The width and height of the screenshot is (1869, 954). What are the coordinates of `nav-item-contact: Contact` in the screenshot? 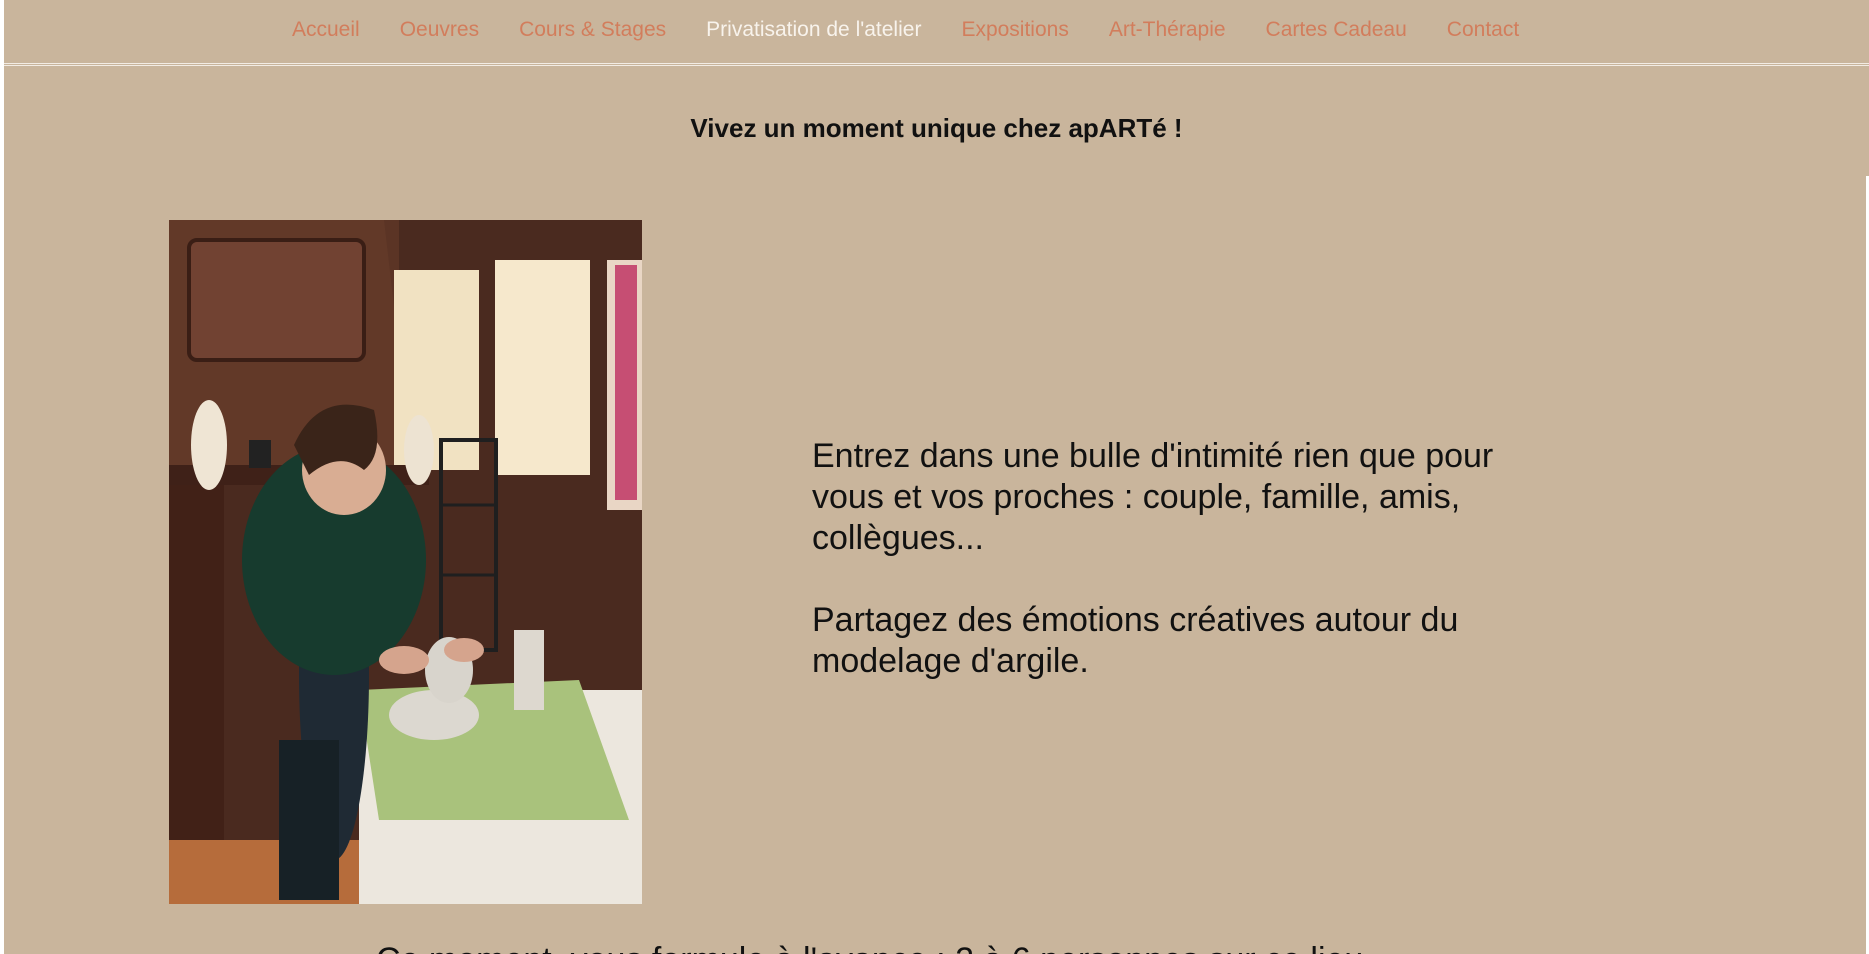 It's located at (1483, 30).